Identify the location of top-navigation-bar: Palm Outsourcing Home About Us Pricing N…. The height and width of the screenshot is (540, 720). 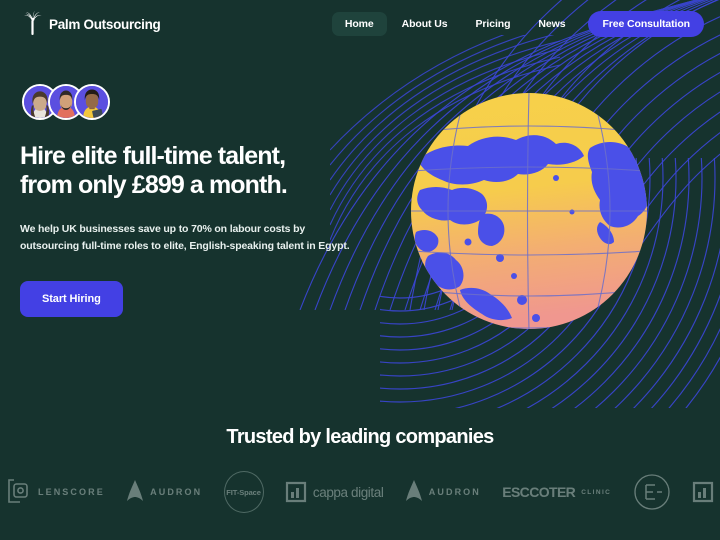
(360, 24).